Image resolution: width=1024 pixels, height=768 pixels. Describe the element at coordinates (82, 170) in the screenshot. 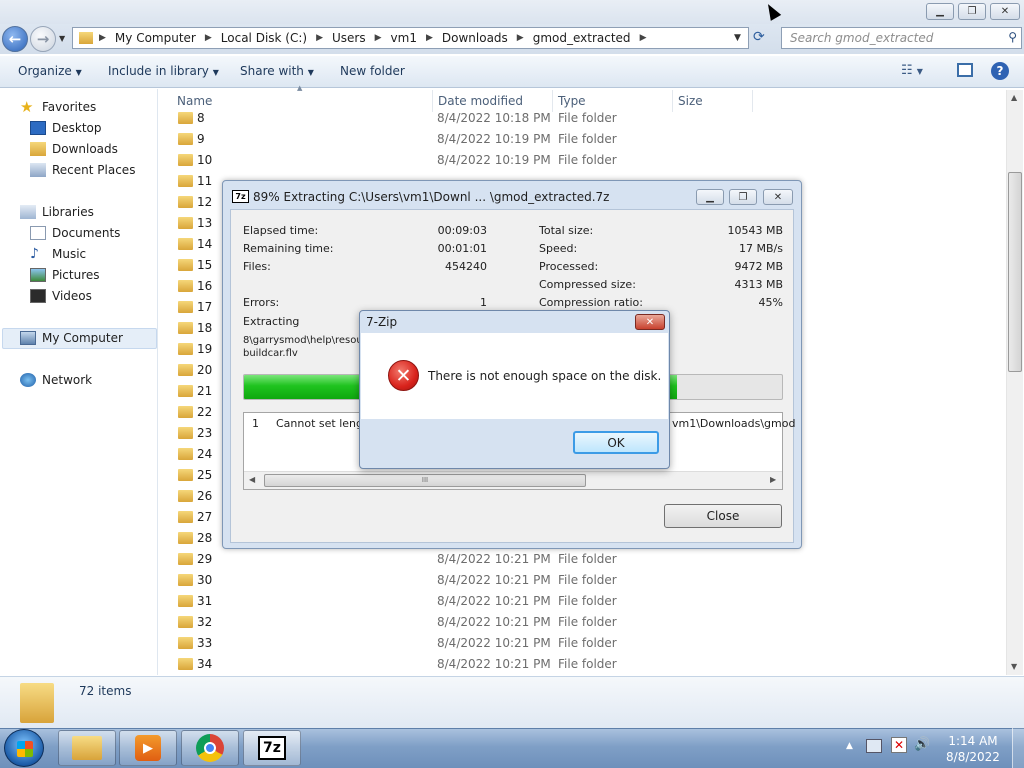

I see `sidebar-item-recent-places: Recent Places` at that location.